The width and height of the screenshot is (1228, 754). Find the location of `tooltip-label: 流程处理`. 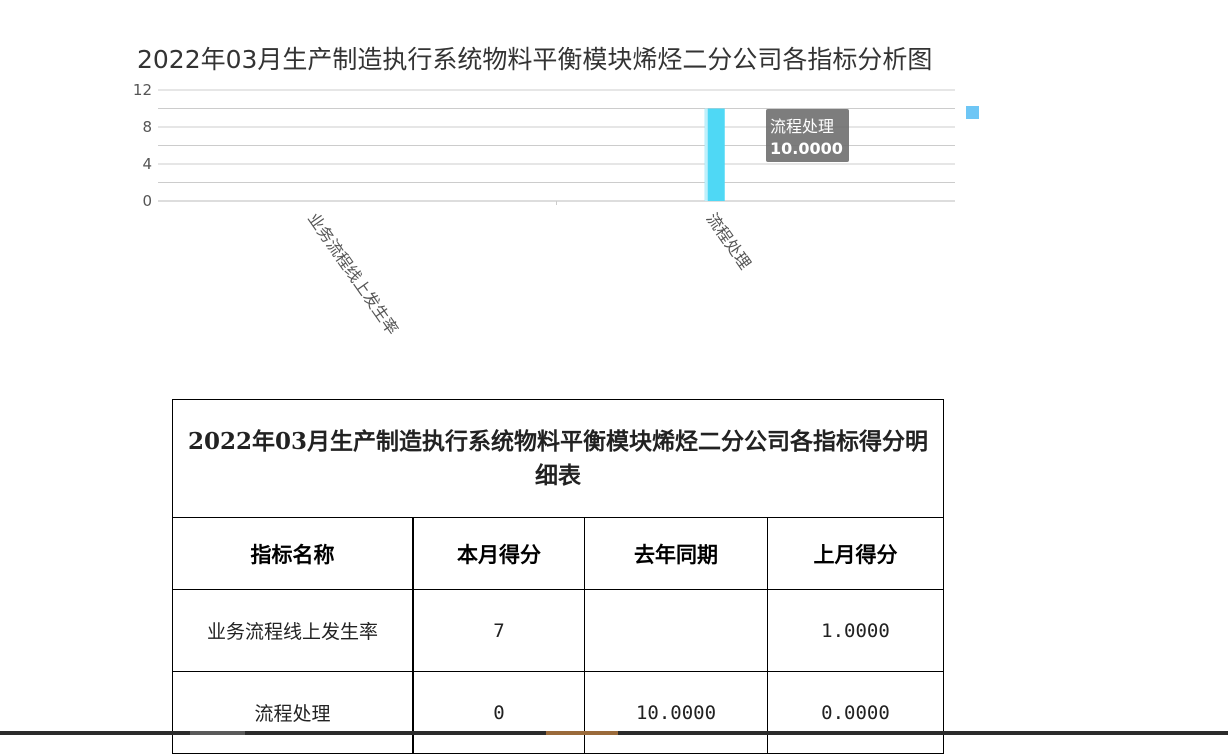

tooltip-label: 流程处理 is located at coordinates (802, 126).